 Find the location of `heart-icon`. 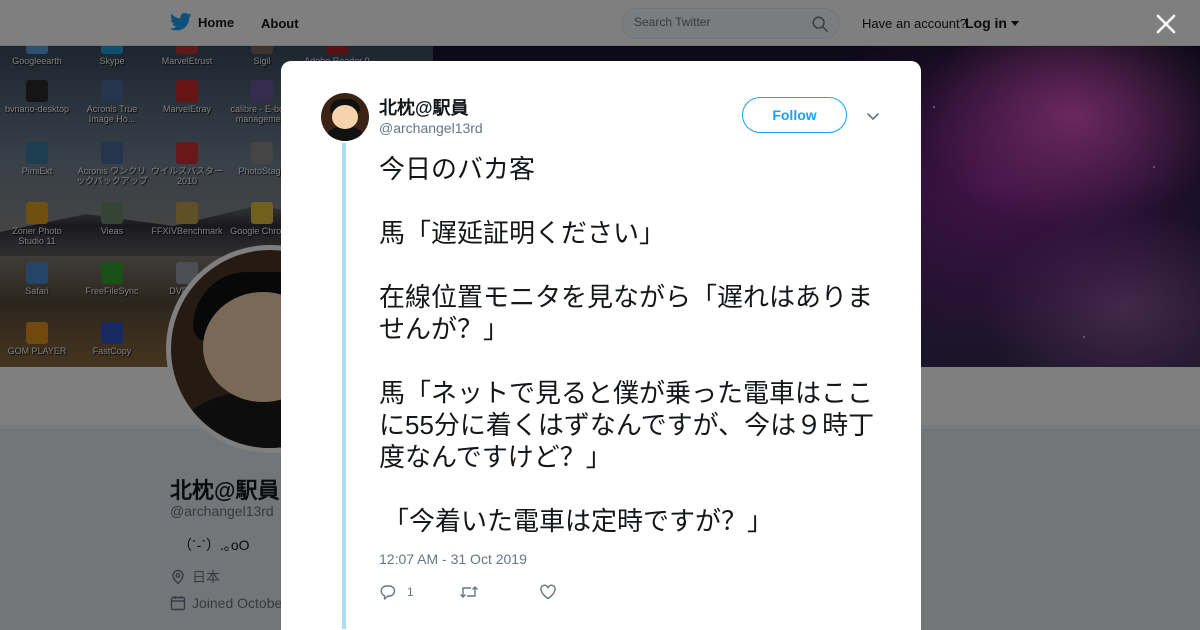

heart-icon is located at coordinates (548, 592).